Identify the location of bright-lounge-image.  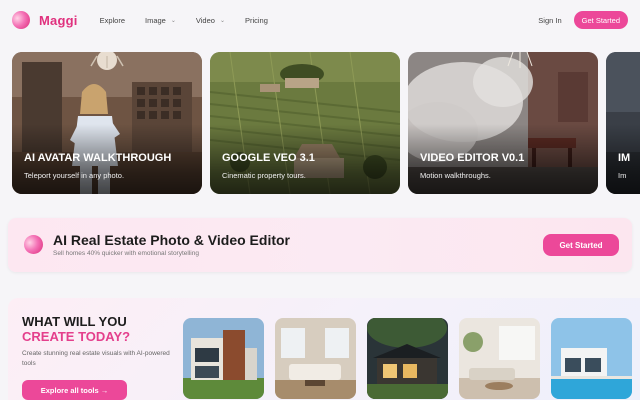
(499, 358).